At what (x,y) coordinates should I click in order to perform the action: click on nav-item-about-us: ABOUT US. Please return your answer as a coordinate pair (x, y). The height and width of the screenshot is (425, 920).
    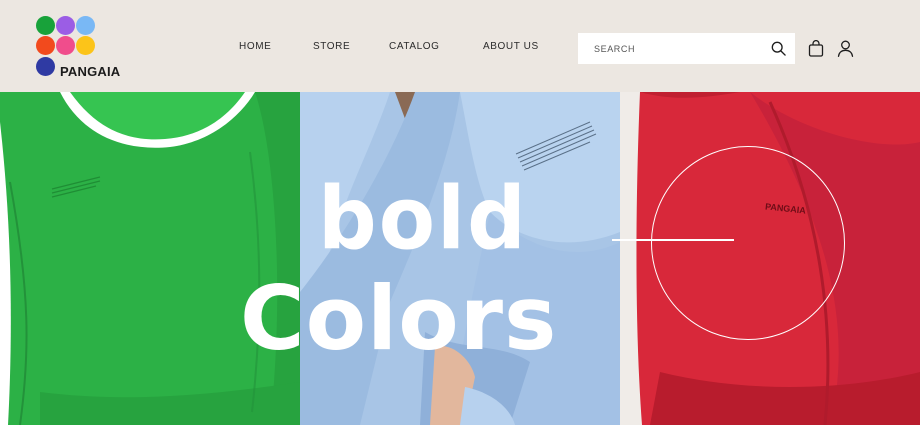
    Looking at the image, I should click on (511, 46).